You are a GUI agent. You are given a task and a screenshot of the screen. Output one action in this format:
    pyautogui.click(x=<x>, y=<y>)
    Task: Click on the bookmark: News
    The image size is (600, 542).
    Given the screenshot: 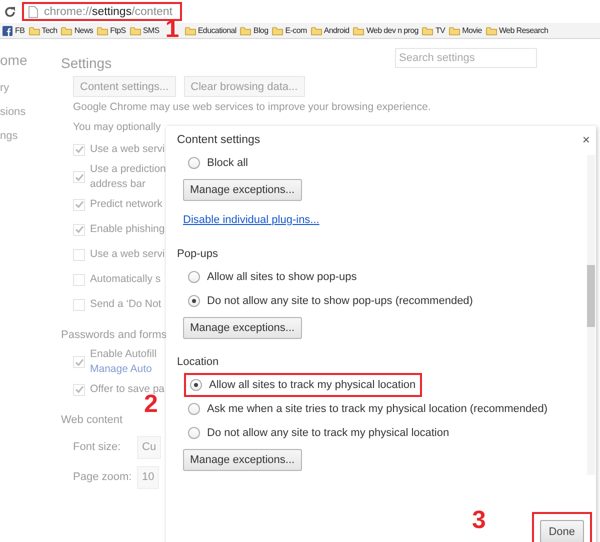 What is the action you would take?
    pyautogui.click(x=77, y=31)
    